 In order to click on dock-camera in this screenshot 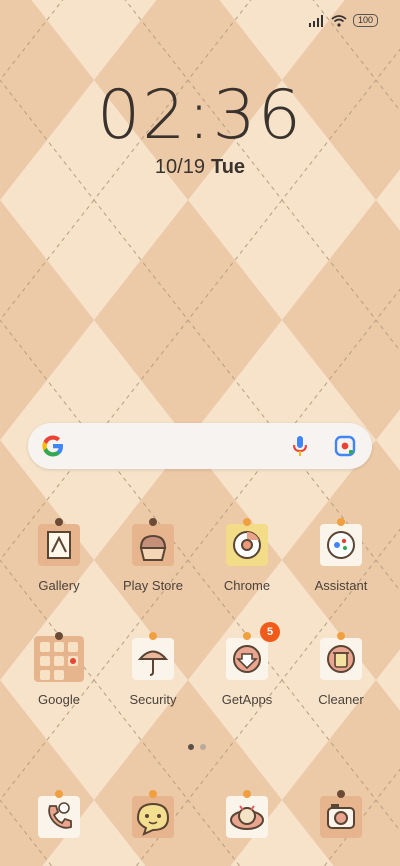, I will do `click(341, 817)`.